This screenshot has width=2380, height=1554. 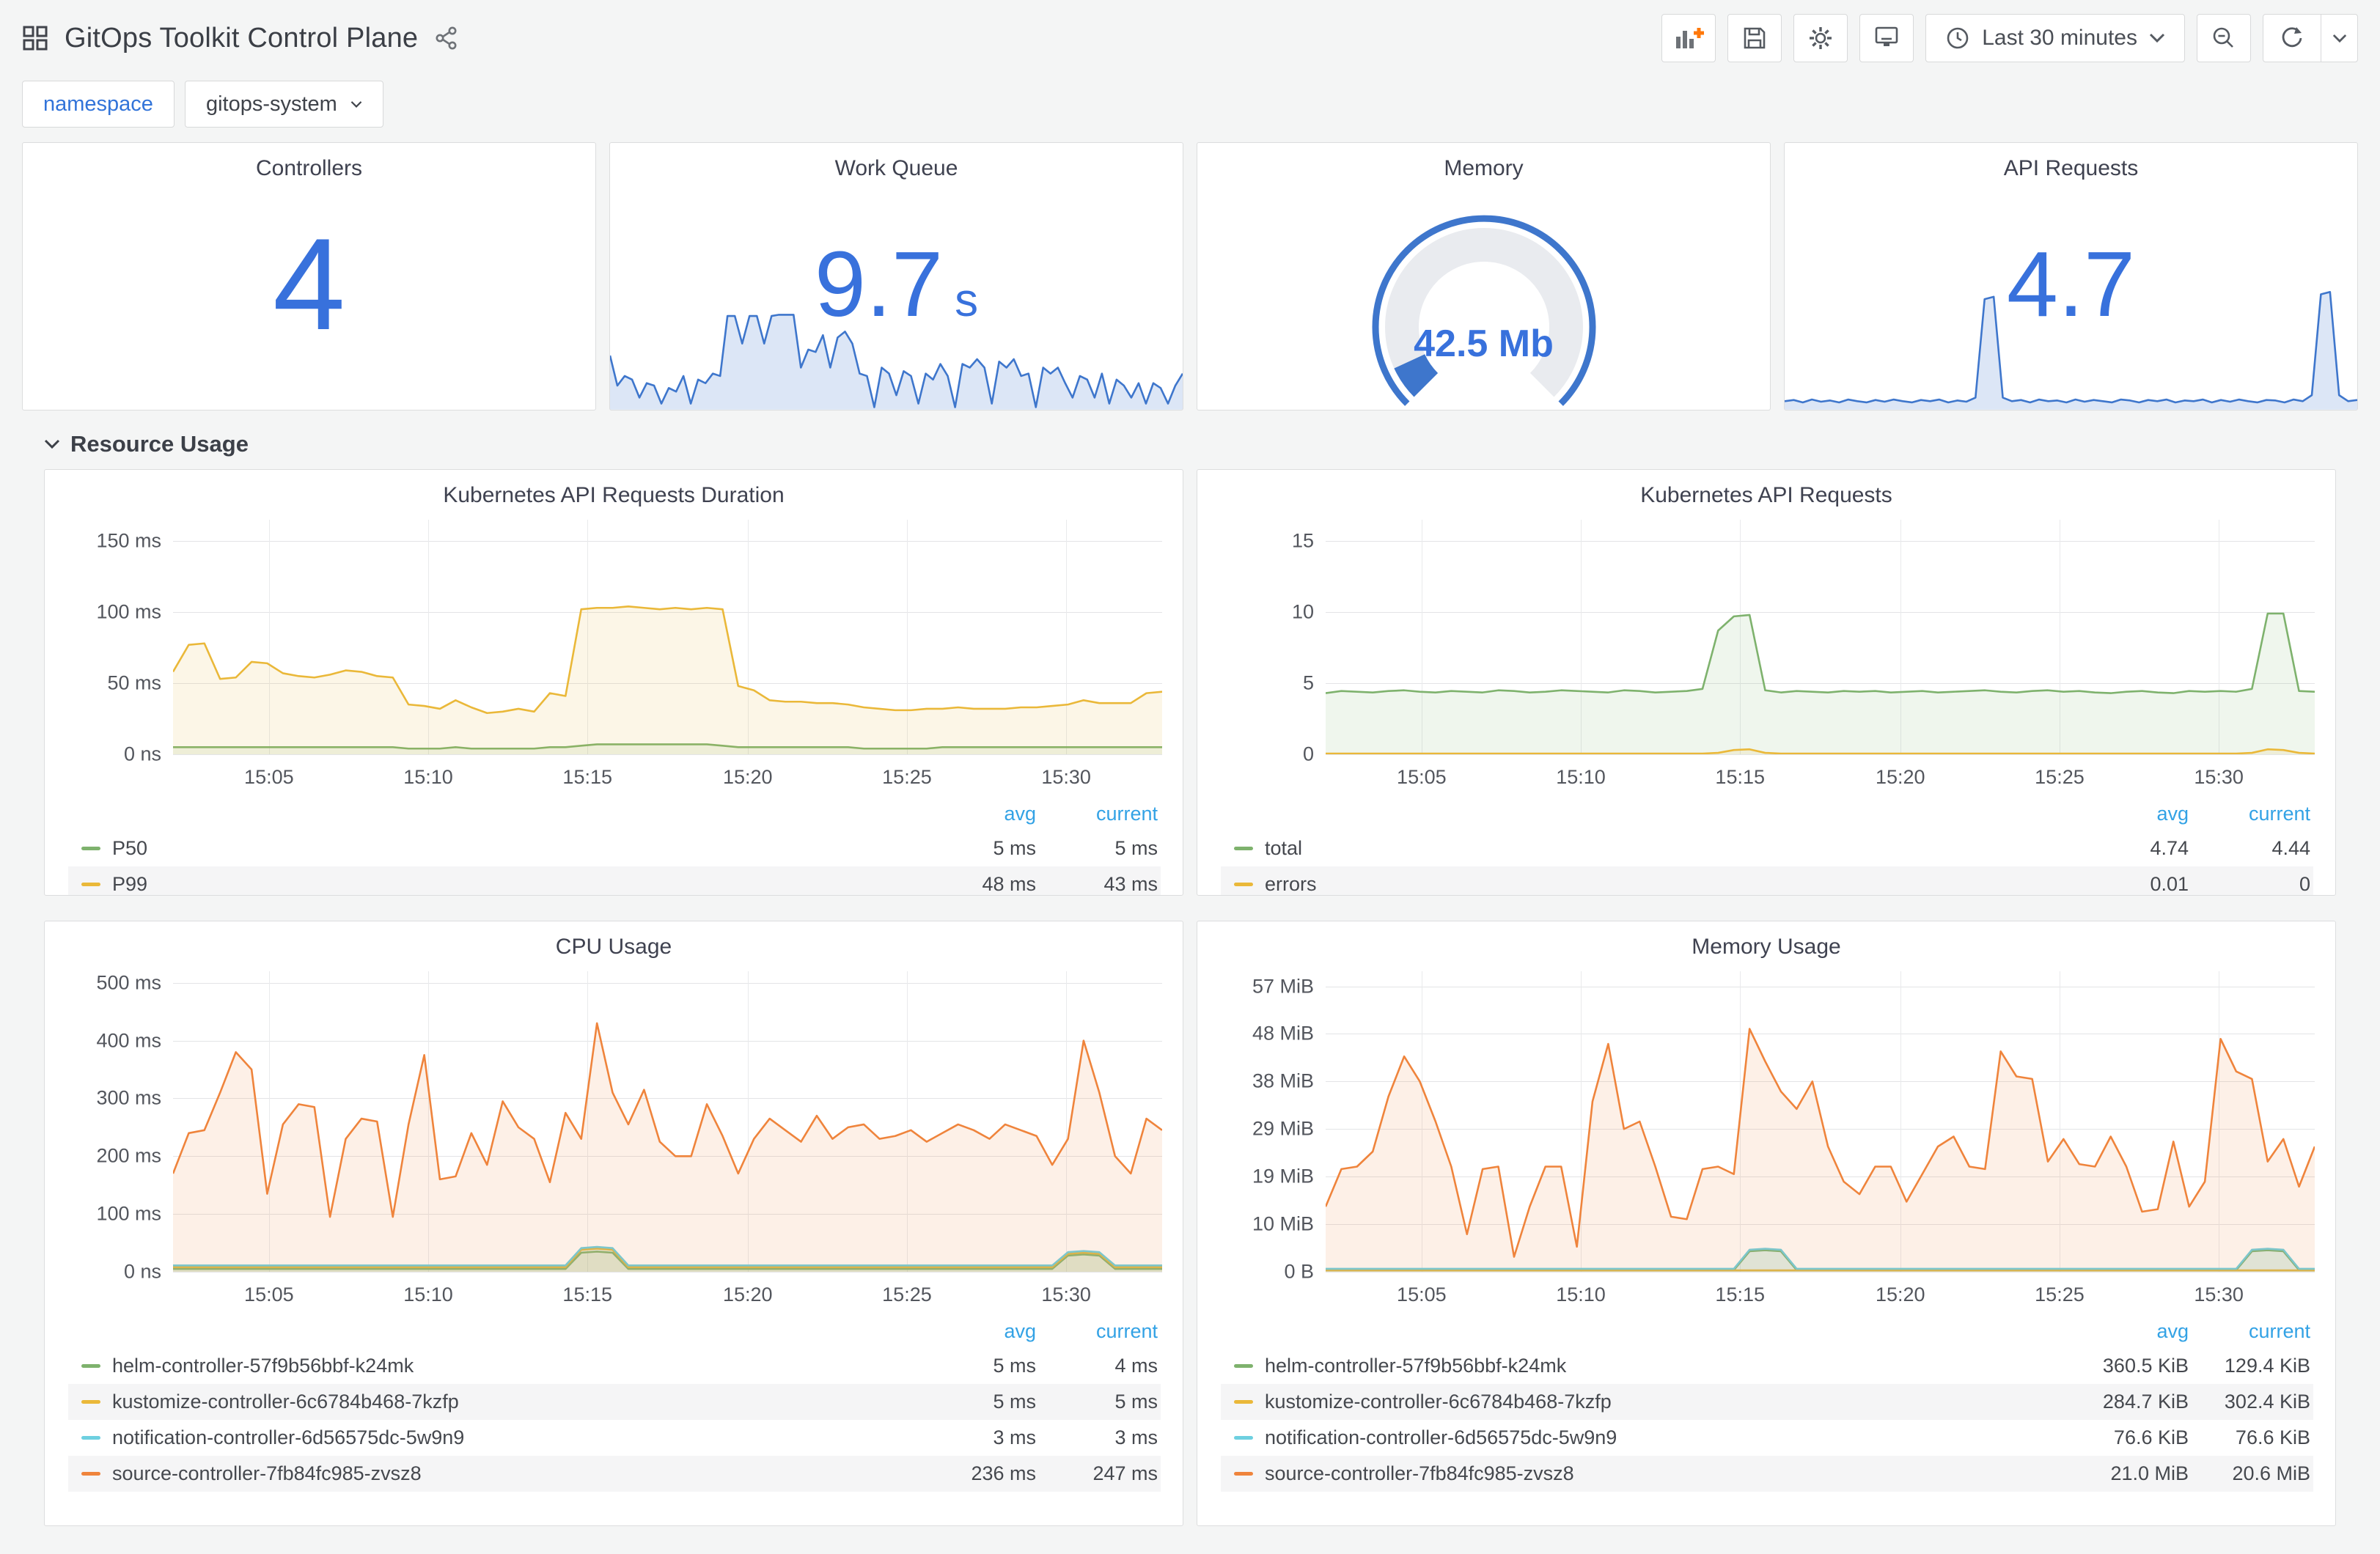 I want to click on y-tick-label: 19 MiB, so click(x=1283, y=1176).